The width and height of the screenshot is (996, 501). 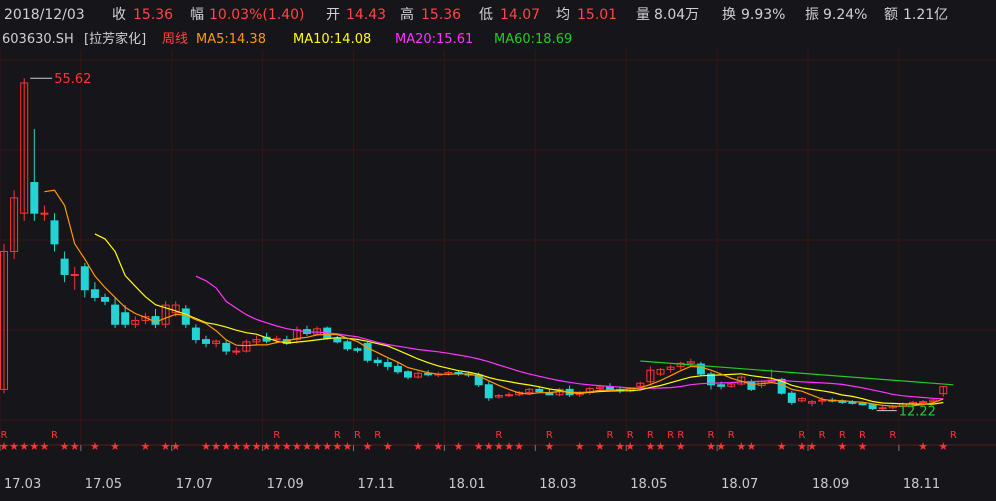 What do you see at coordinates (257, 15) in the screenshot?
I see `change-value: 10.03%(1.40)` at bounding box center [257, 15].